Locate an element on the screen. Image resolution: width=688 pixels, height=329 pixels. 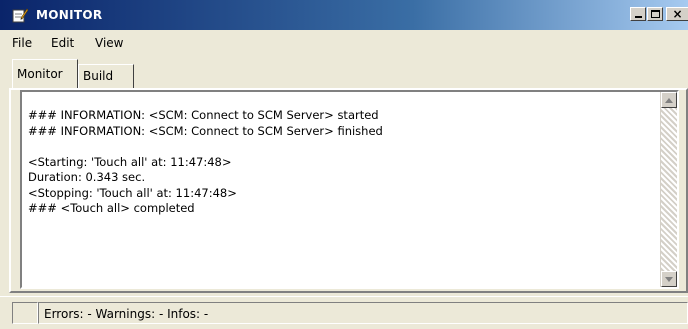
close-button: × is located at coordinates (677, 14).